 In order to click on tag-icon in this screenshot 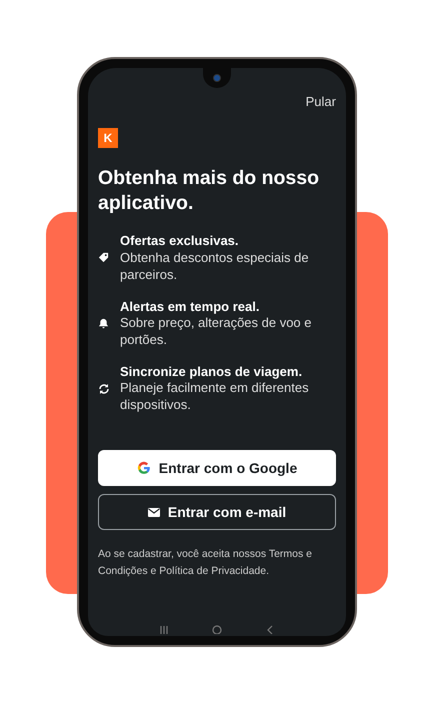, I will do `click(103, 258)`.